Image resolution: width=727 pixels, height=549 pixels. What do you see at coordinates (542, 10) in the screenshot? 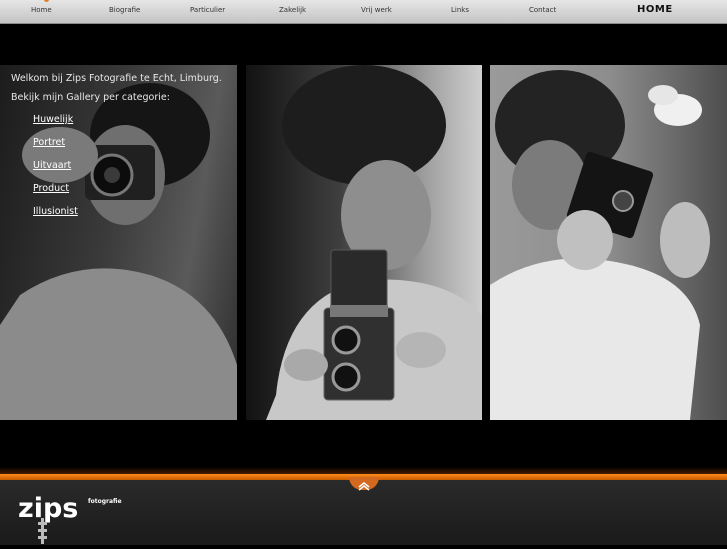
I see `nav-contact: Contact` at bounding box center [542, 10].